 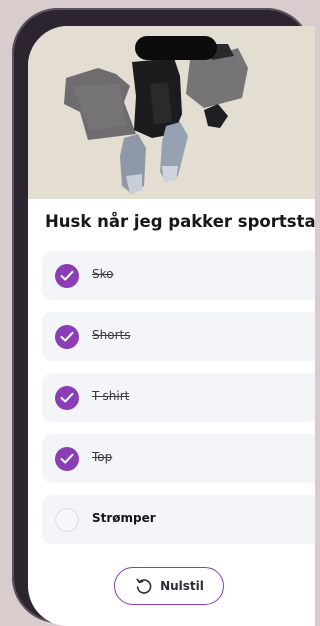 I want to click on list-item: Top, so click(x=178, y=458).